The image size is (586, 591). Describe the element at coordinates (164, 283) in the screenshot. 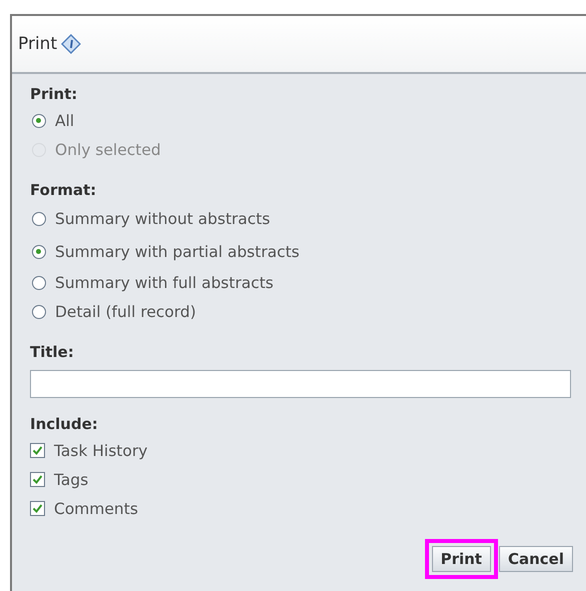

I see `option-label: Summary with full abstracts` at that location.